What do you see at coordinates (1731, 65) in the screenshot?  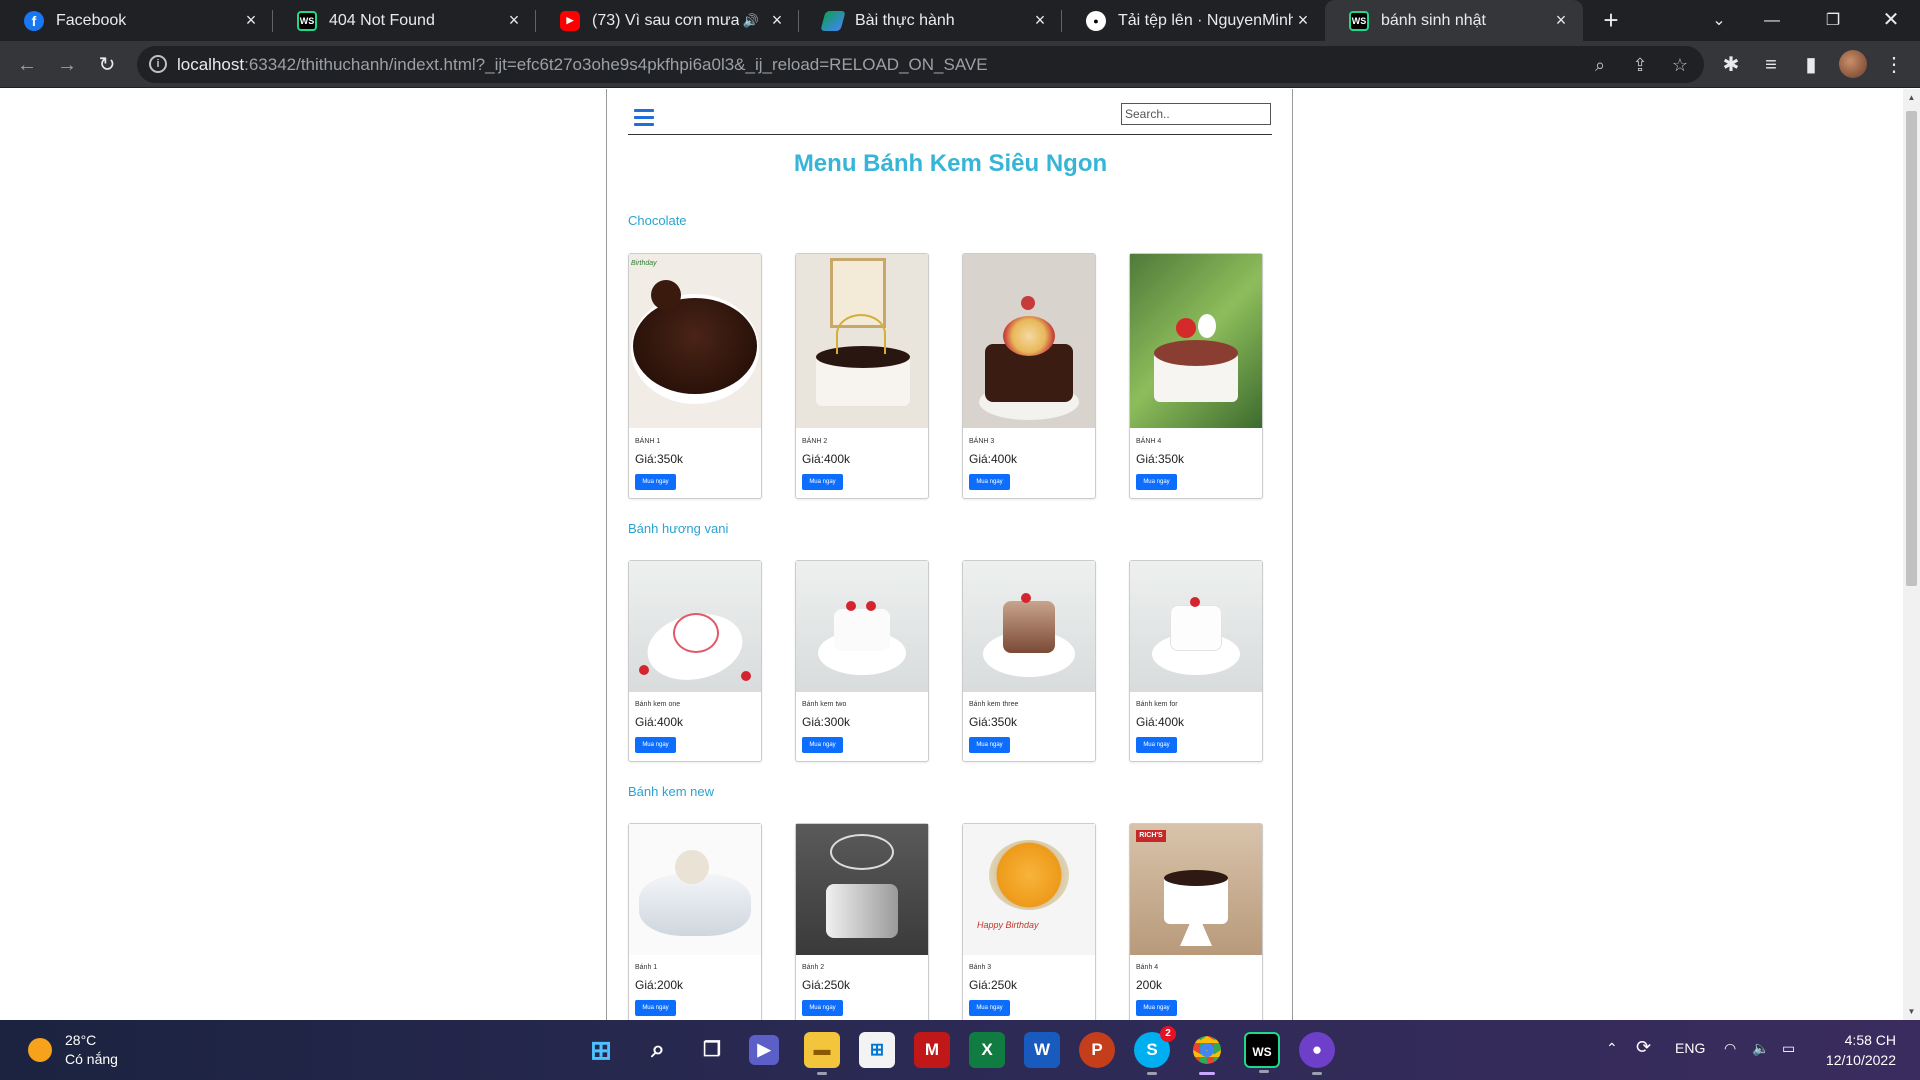 I see `extensions-icon: ✱` at bounding box center [1731, 65].